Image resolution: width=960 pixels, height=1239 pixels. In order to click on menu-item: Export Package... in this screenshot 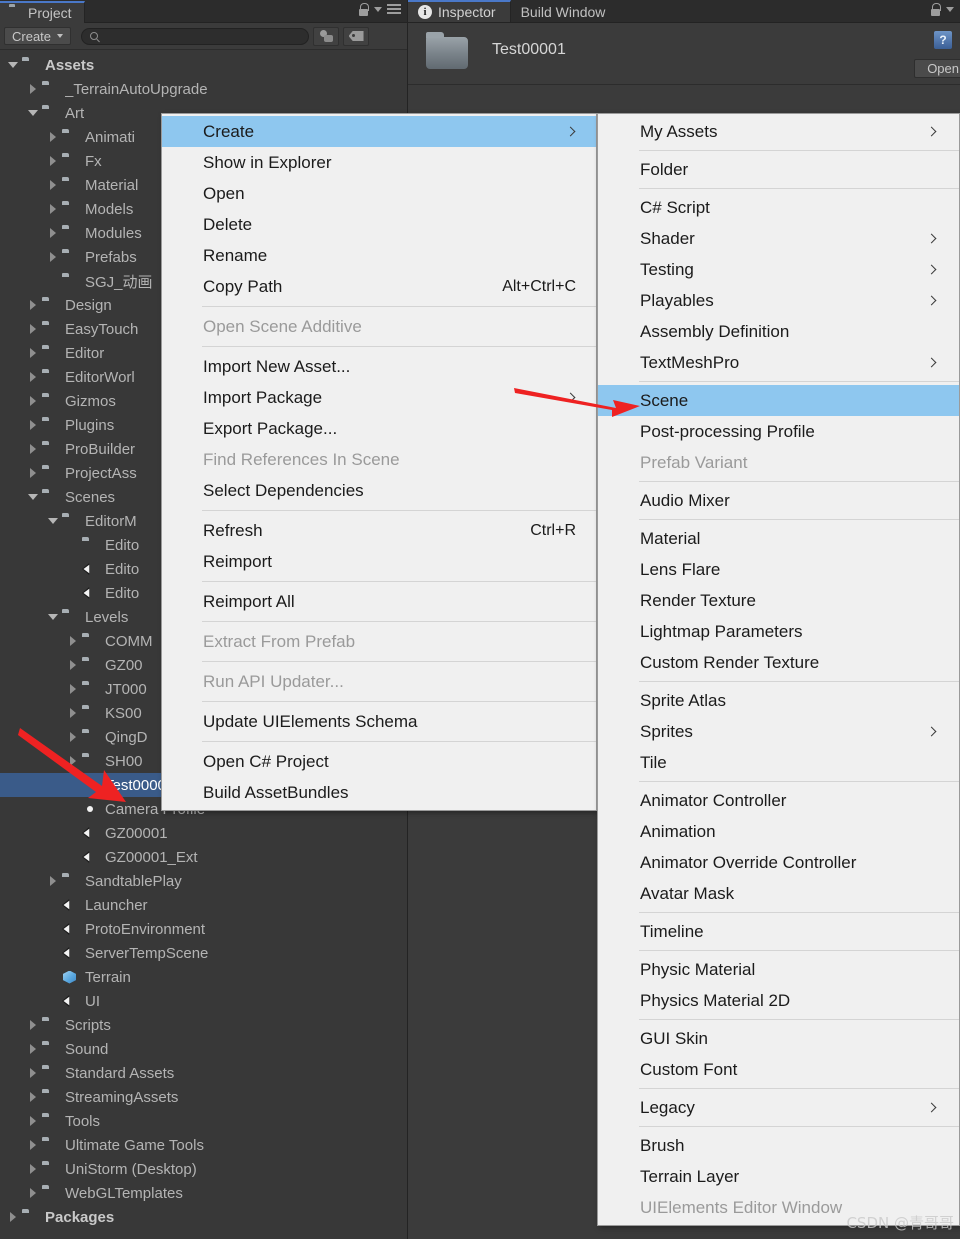, I will do `click(379, 428)`.